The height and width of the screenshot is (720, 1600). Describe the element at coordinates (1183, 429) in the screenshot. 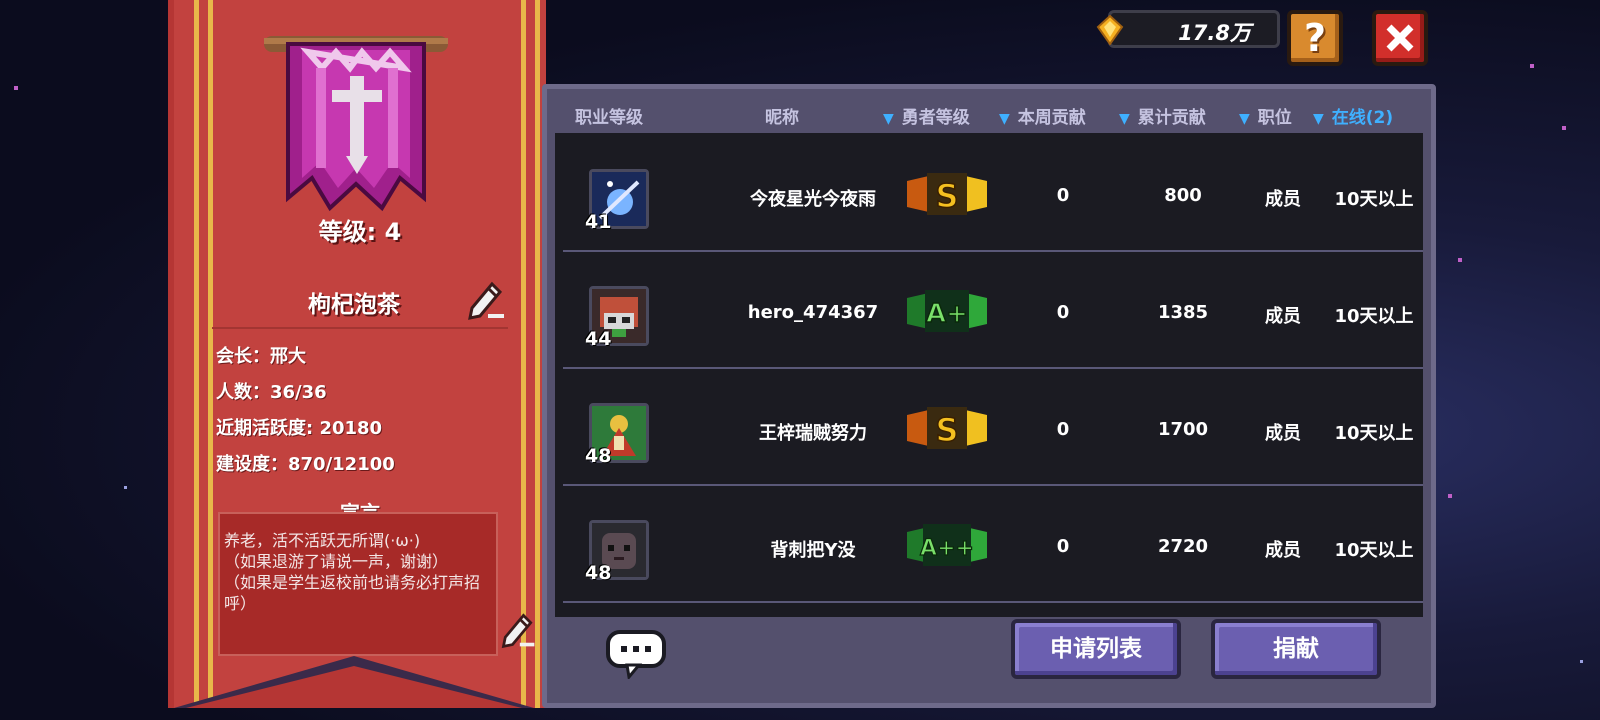

I see `member-total: 1700` at that location.